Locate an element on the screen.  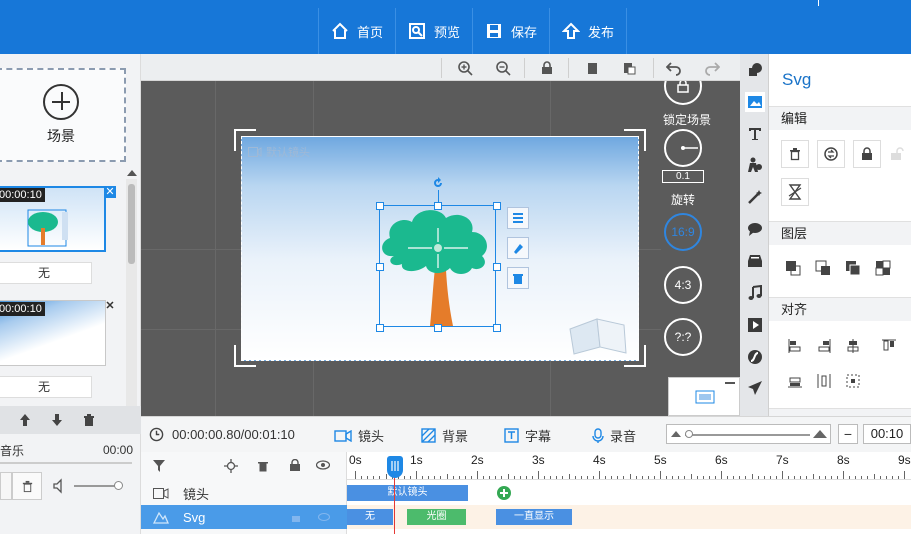
flash-tool is located at coordinates (755, 357).